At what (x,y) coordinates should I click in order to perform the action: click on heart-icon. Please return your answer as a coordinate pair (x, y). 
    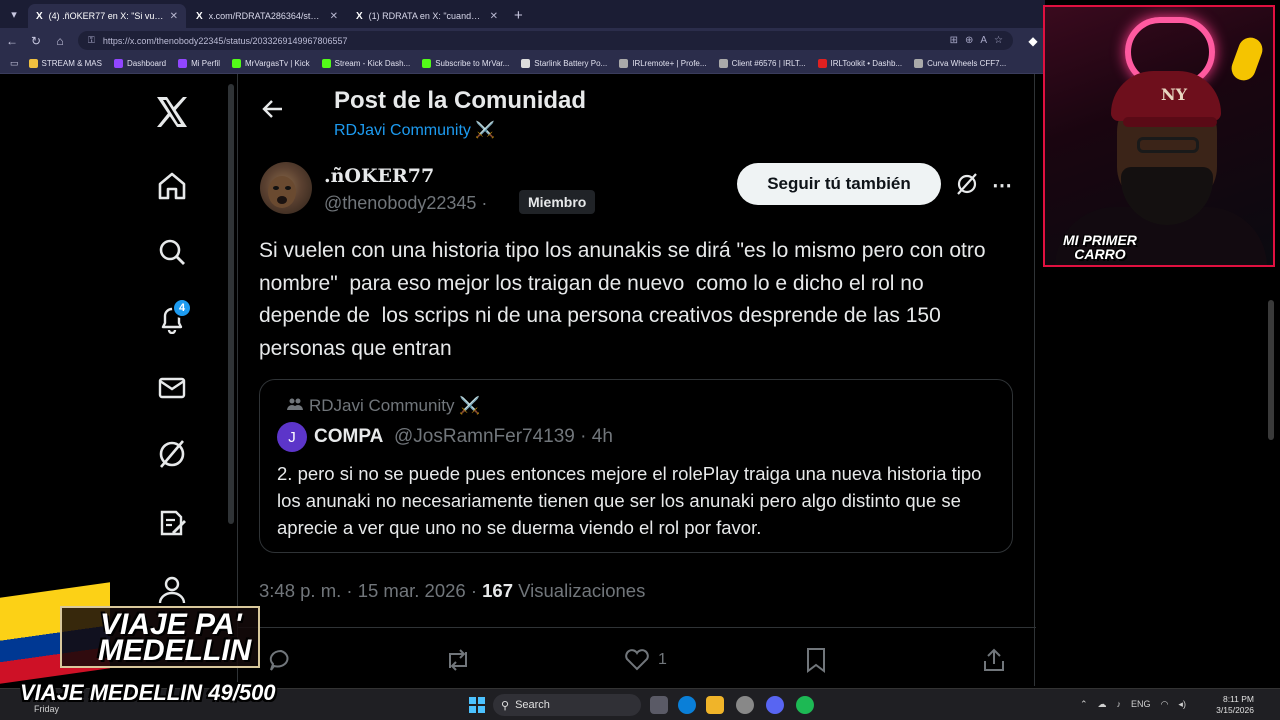
    Looking at the image, I should click on (637, 660).